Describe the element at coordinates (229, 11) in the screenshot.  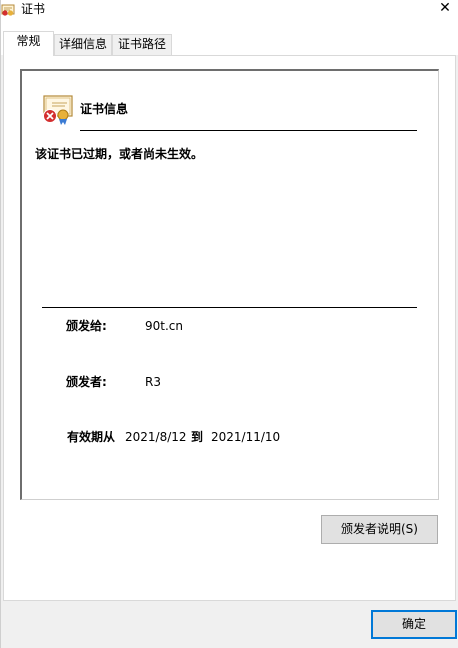
I see `title-bar: 证书 ✕` at that location.